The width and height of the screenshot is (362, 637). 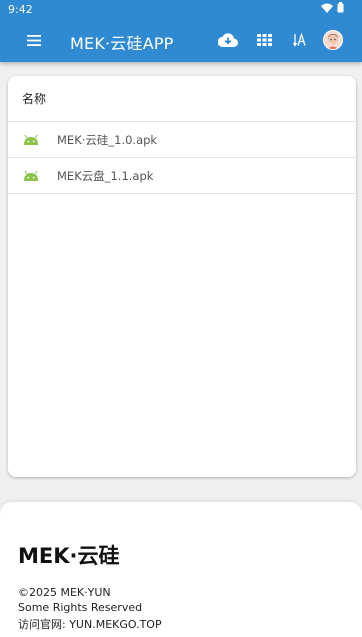 What do you see at coordinates (107, 139) in the screenshot?
I see `file-name: MEK·云硅_1.0.apk` at bounding box center [107, 139].